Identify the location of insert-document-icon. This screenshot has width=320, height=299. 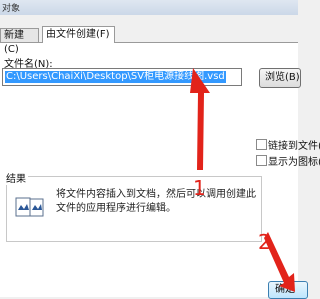
(29, 207).